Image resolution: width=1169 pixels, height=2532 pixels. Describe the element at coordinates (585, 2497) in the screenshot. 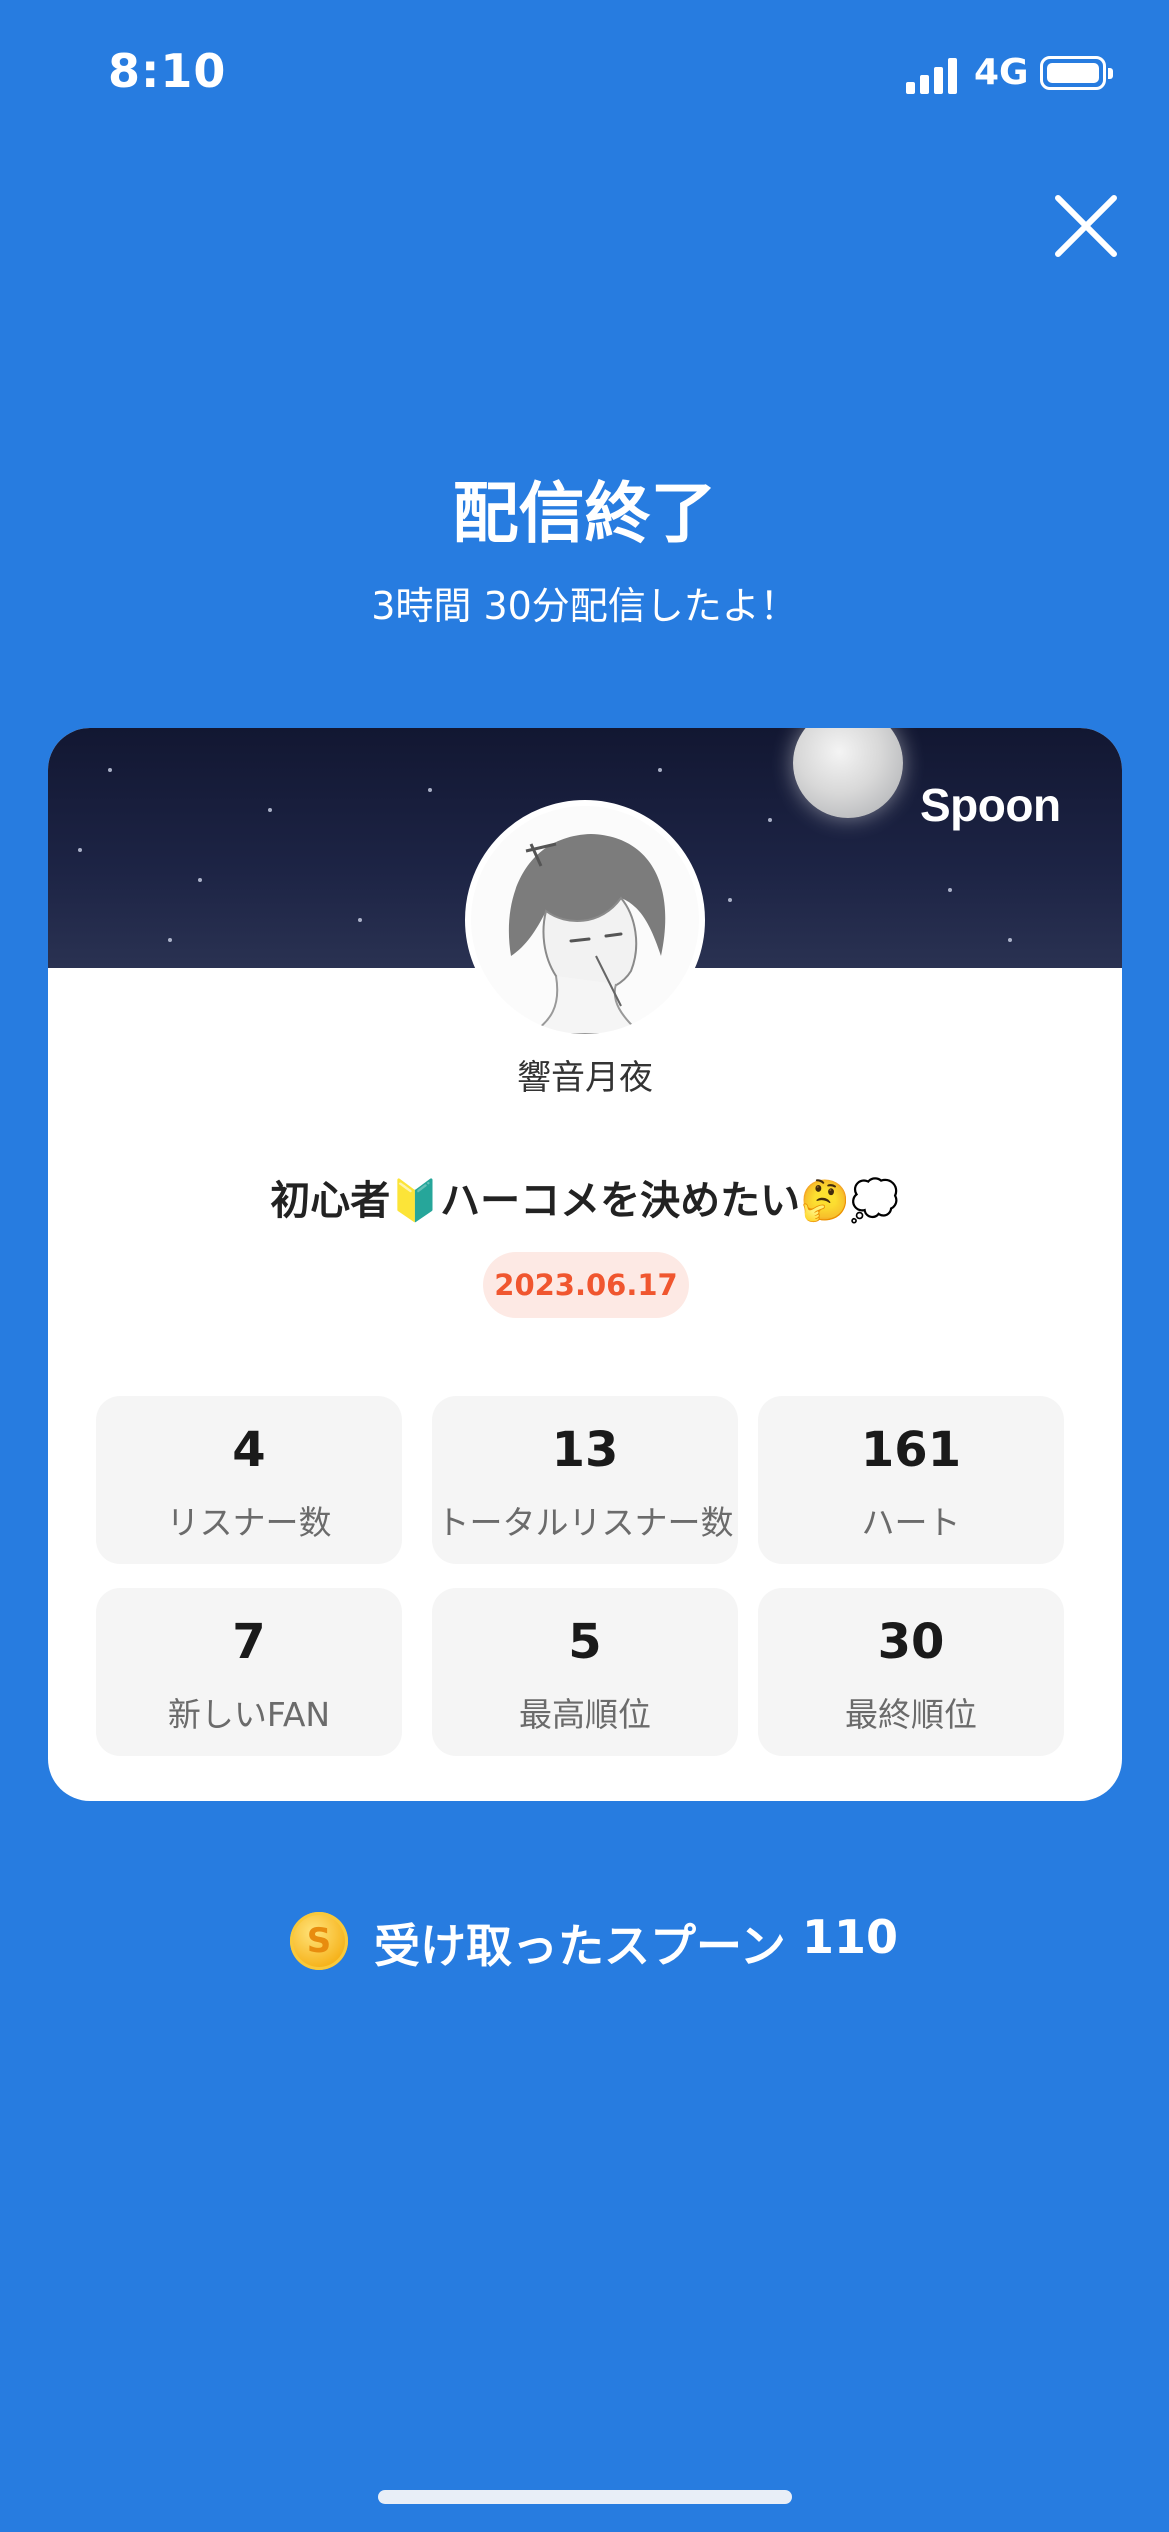

I see `home-indicator` at that location.